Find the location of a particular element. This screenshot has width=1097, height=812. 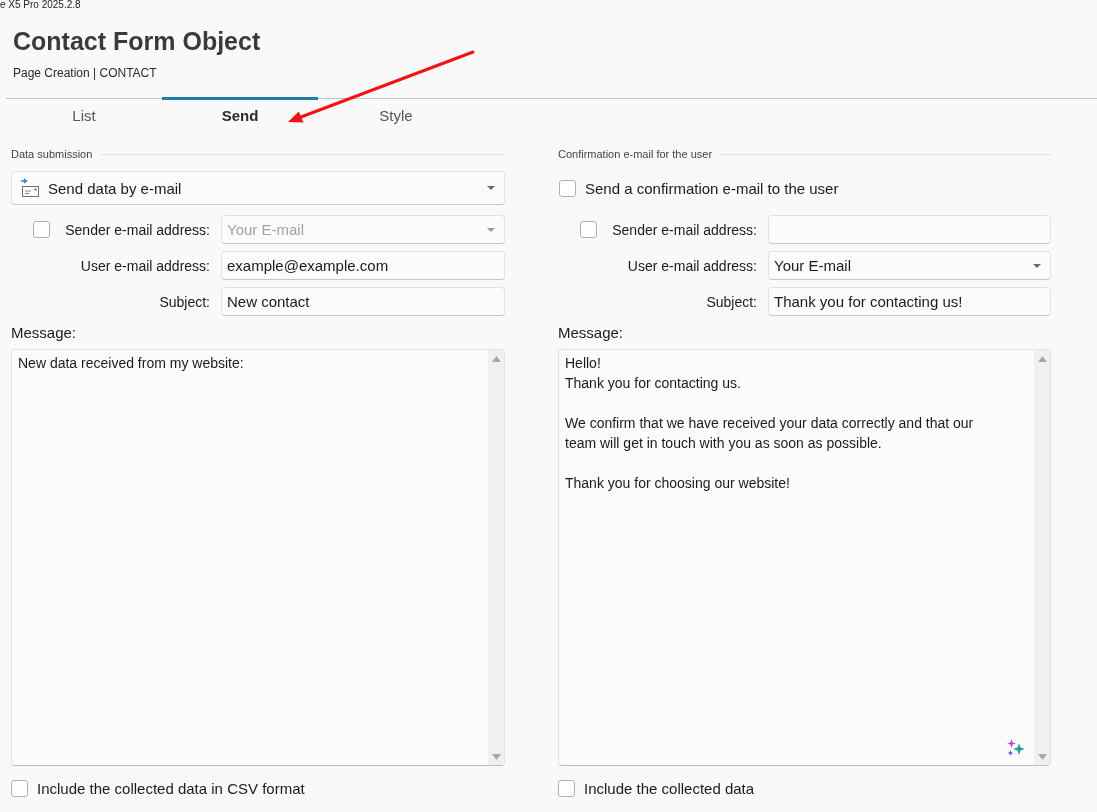

tab: Style is located at coordinates (396, 113).